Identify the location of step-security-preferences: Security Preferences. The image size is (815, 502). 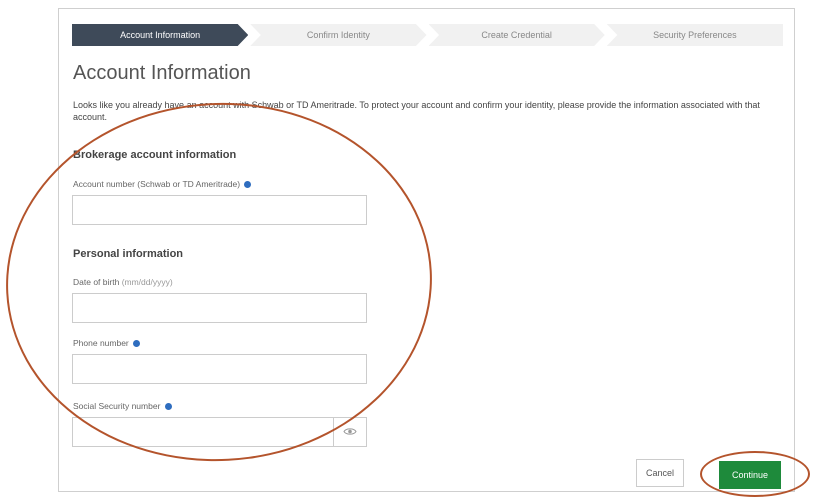
(694, 35).